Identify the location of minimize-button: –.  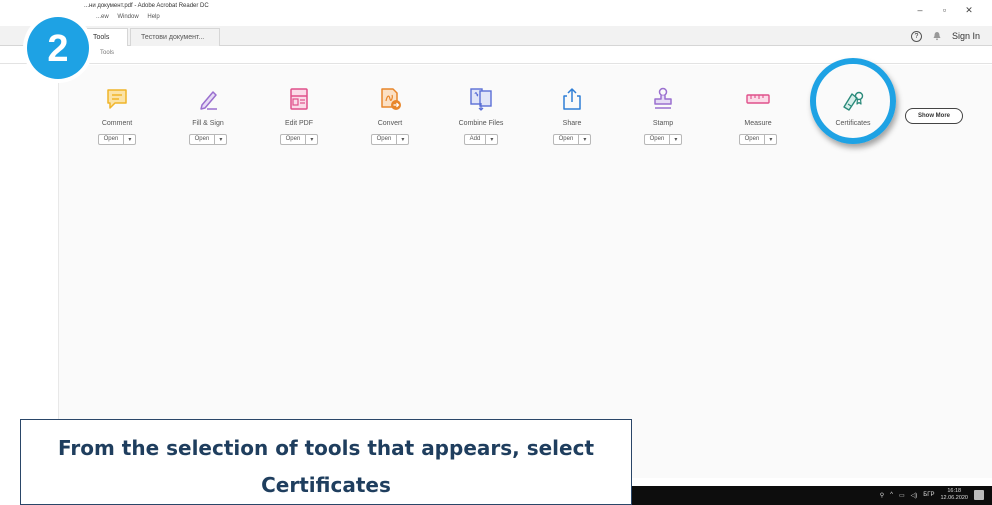
(920, 10).